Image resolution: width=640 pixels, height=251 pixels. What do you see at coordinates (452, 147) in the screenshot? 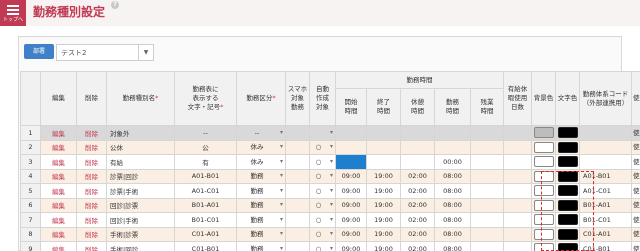
I see `work-time-field` at bounding box center [452, 147].